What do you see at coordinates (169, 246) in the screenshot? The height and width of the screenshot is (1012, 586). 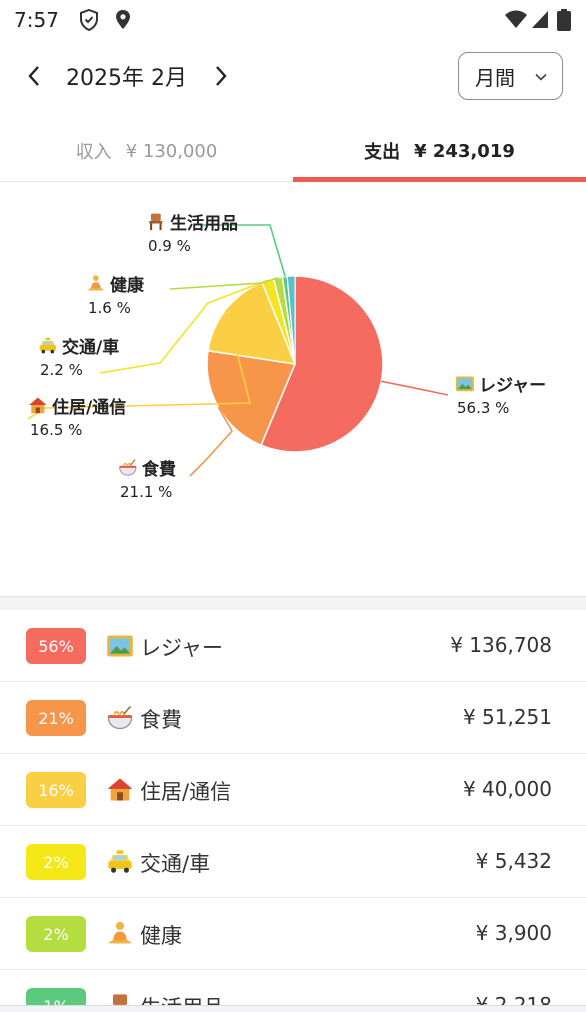 I see `pie-label-percent: 0.9 %` at bounding box center [169, 246].